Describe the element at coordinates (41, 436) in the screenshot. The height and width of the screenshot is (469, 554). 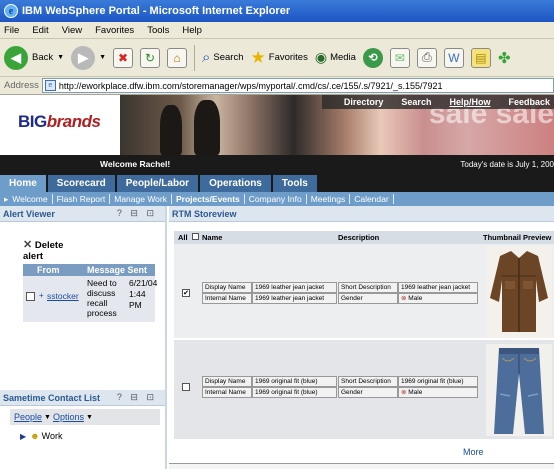
I see `contact-group-work: ▶ ☻ Work` at that location.